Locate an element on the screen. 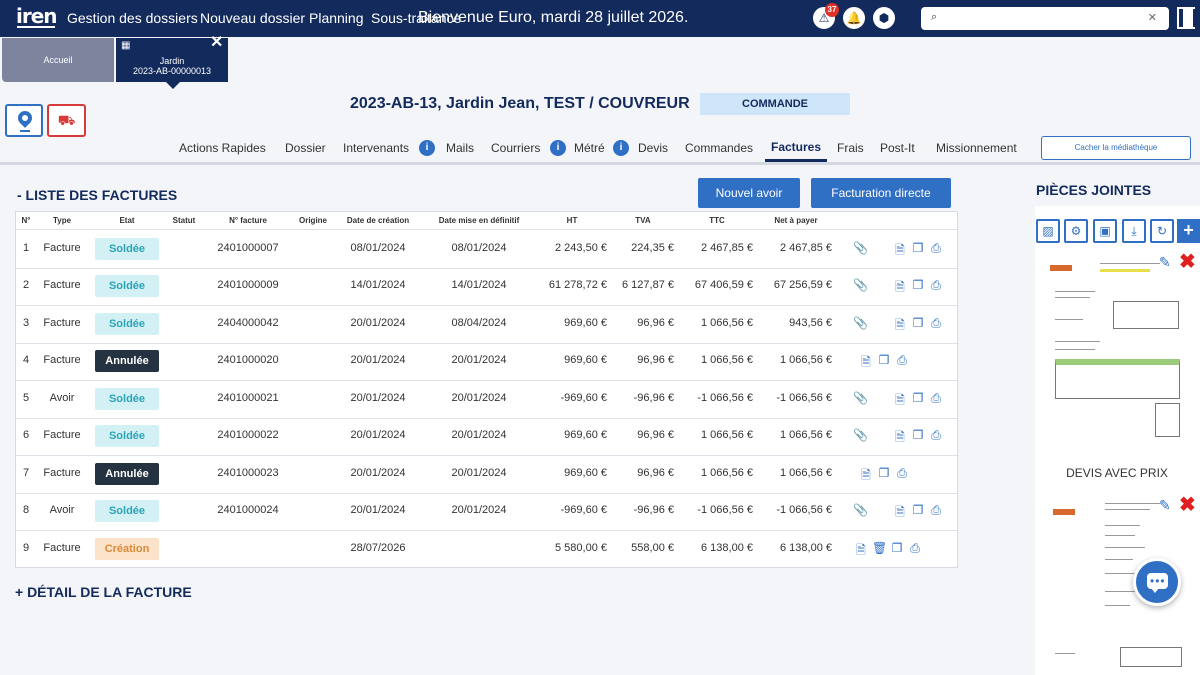 The height and width of the screenshot is (675, 1200). add-attachment-button: + is located at coordinates (1188, 231).